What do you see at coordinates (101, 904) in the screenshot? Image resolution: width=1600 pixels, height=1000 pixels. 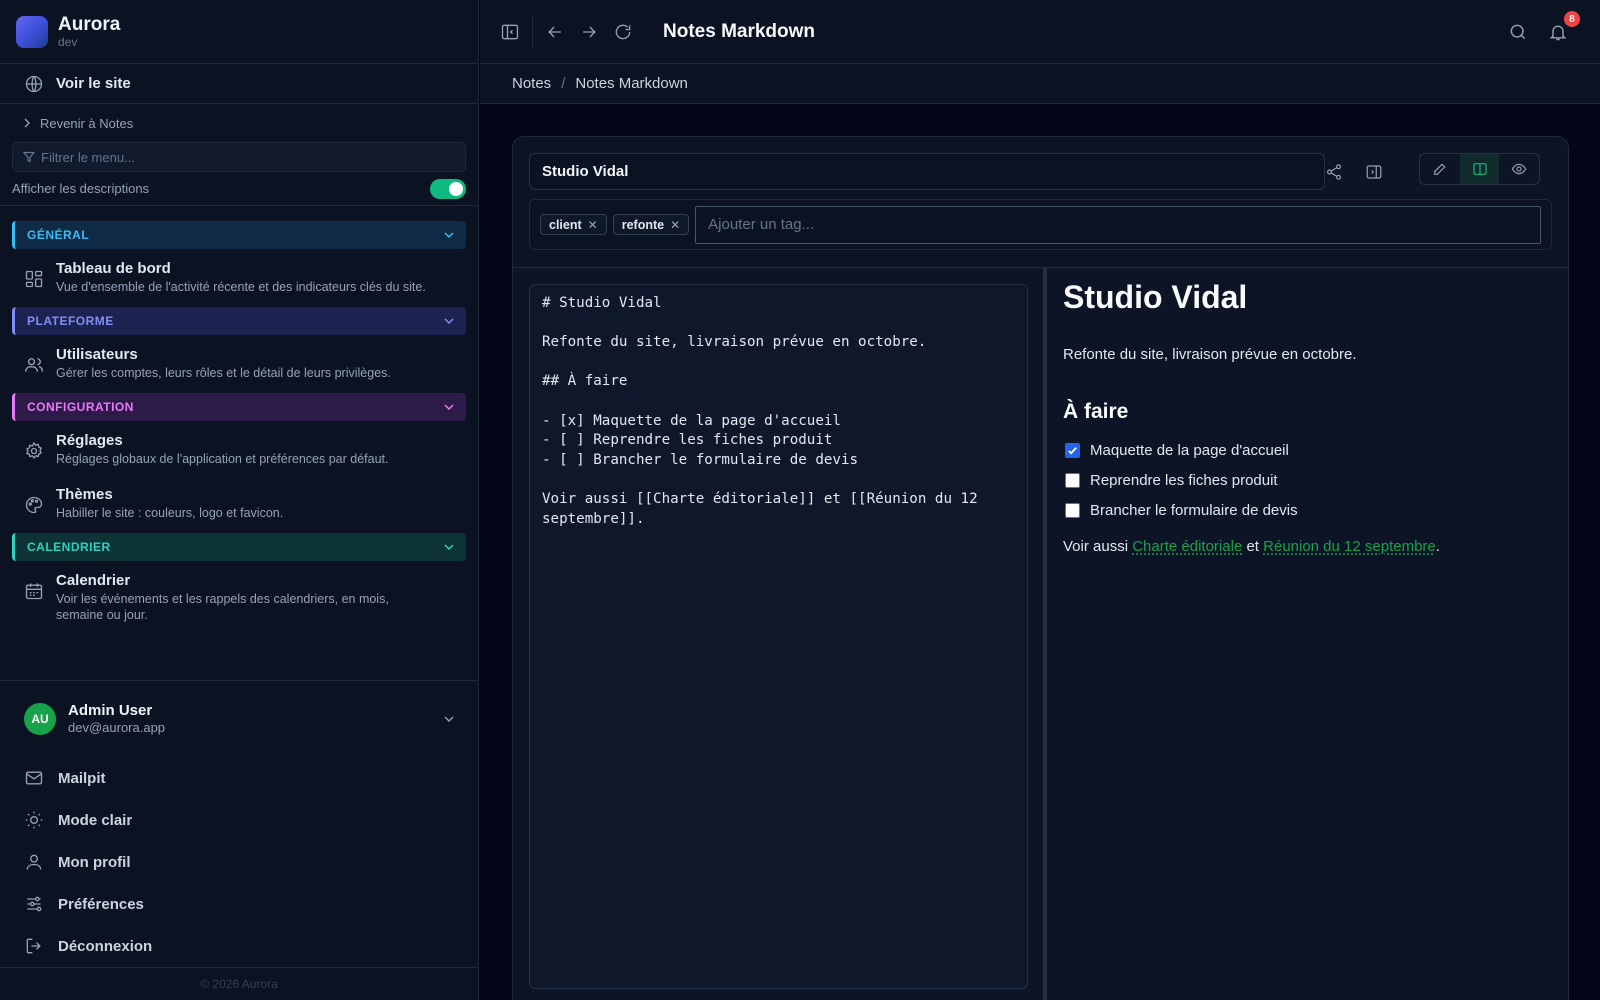 I see `sidebar-bottom-item-label: Préférences` at bounding box center [101, 904].